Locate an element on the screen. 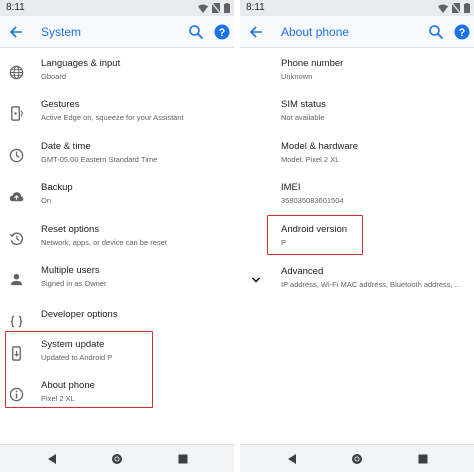 This screenshot has width=474, height=472. setting-system-update: System update Updated to Android P is located at coordinates (117, 357).